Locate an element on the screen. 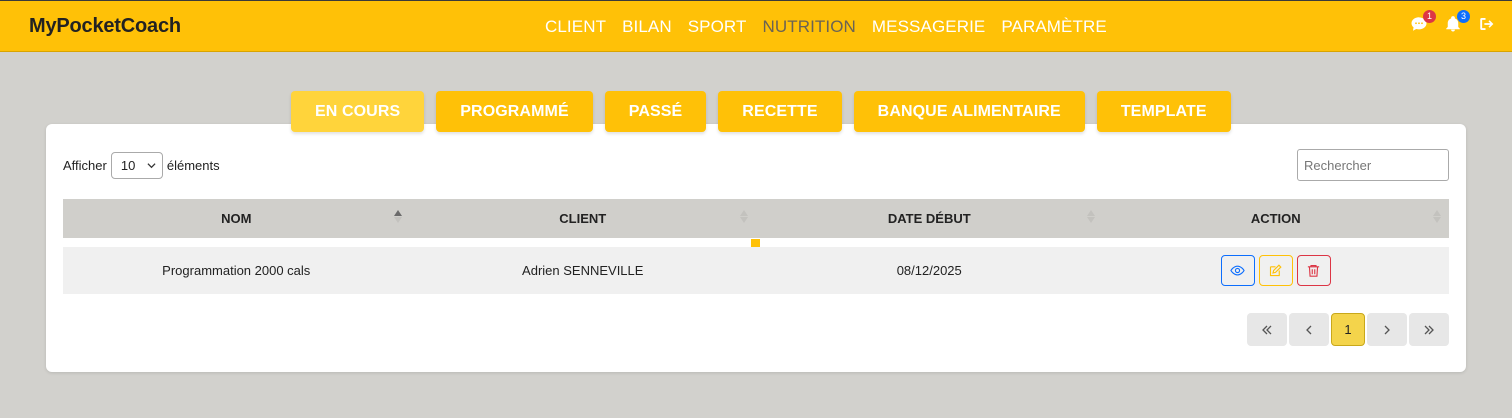  notifications-badge: 3 is located at coordinates (1463, 16).